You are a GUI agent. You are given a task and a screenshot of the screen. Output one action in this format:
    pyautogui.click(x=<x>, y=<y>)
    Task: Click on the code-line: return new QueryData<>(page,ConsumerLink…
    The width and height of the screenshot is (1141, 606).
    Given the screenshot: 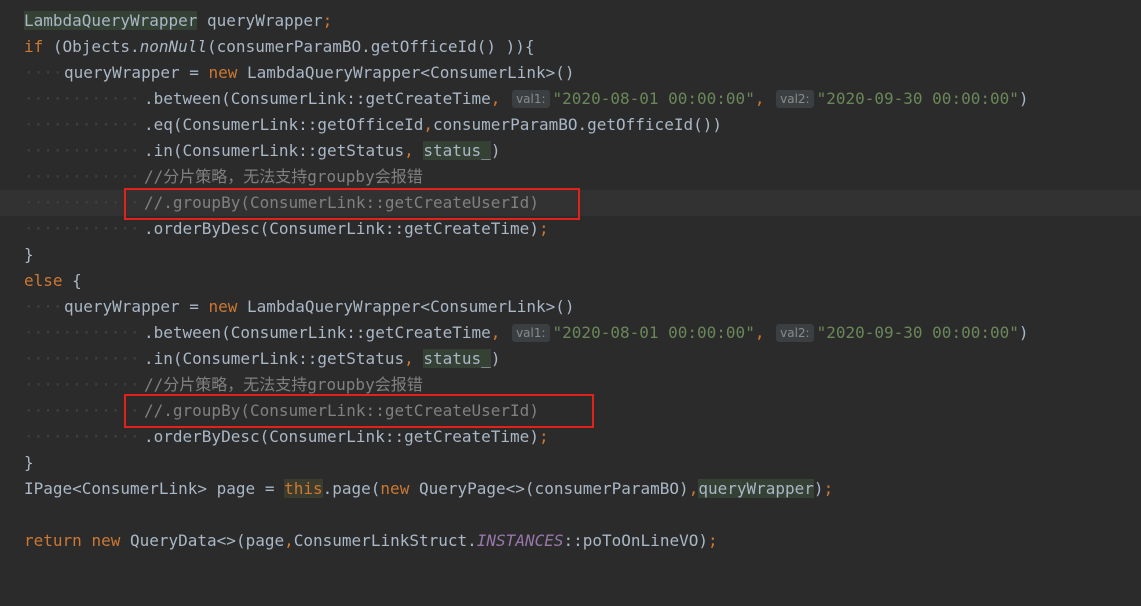 What is the action you would take?
    pyautogui.click(x=570, y=541)
    